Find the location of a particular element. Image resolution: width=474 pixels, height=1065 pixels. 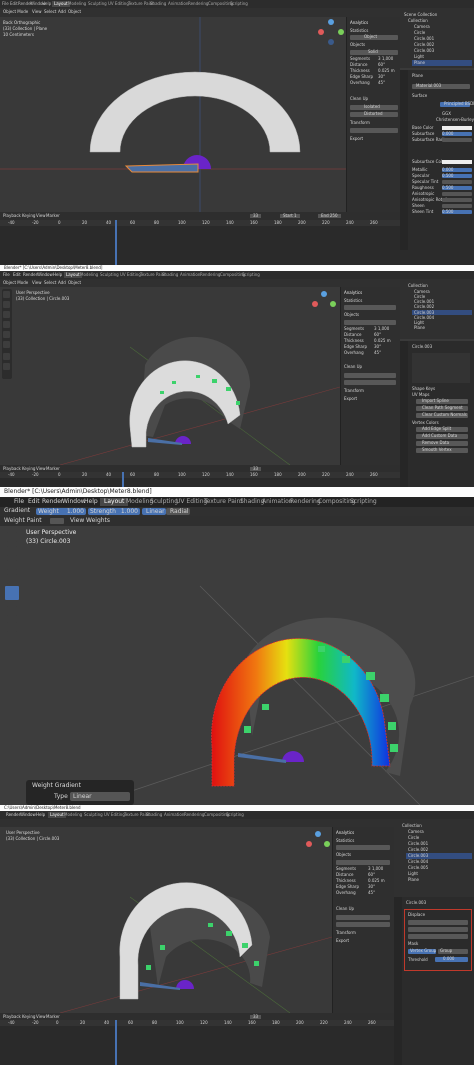

surface-shader: Principled BSDF is located at coordinates (457, 104).